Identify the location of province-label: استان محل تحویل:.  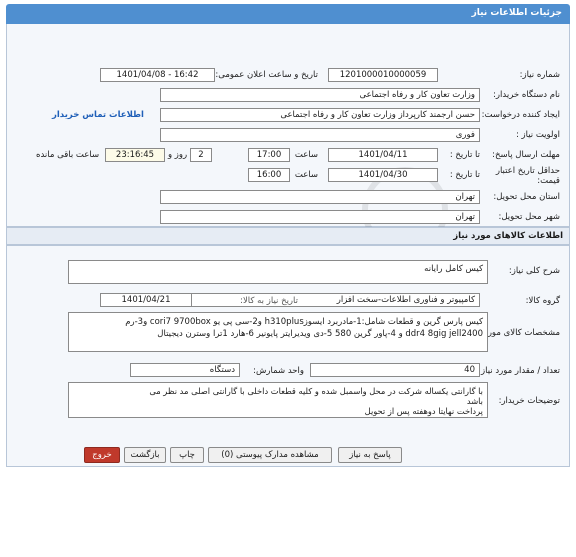
(526, 197).